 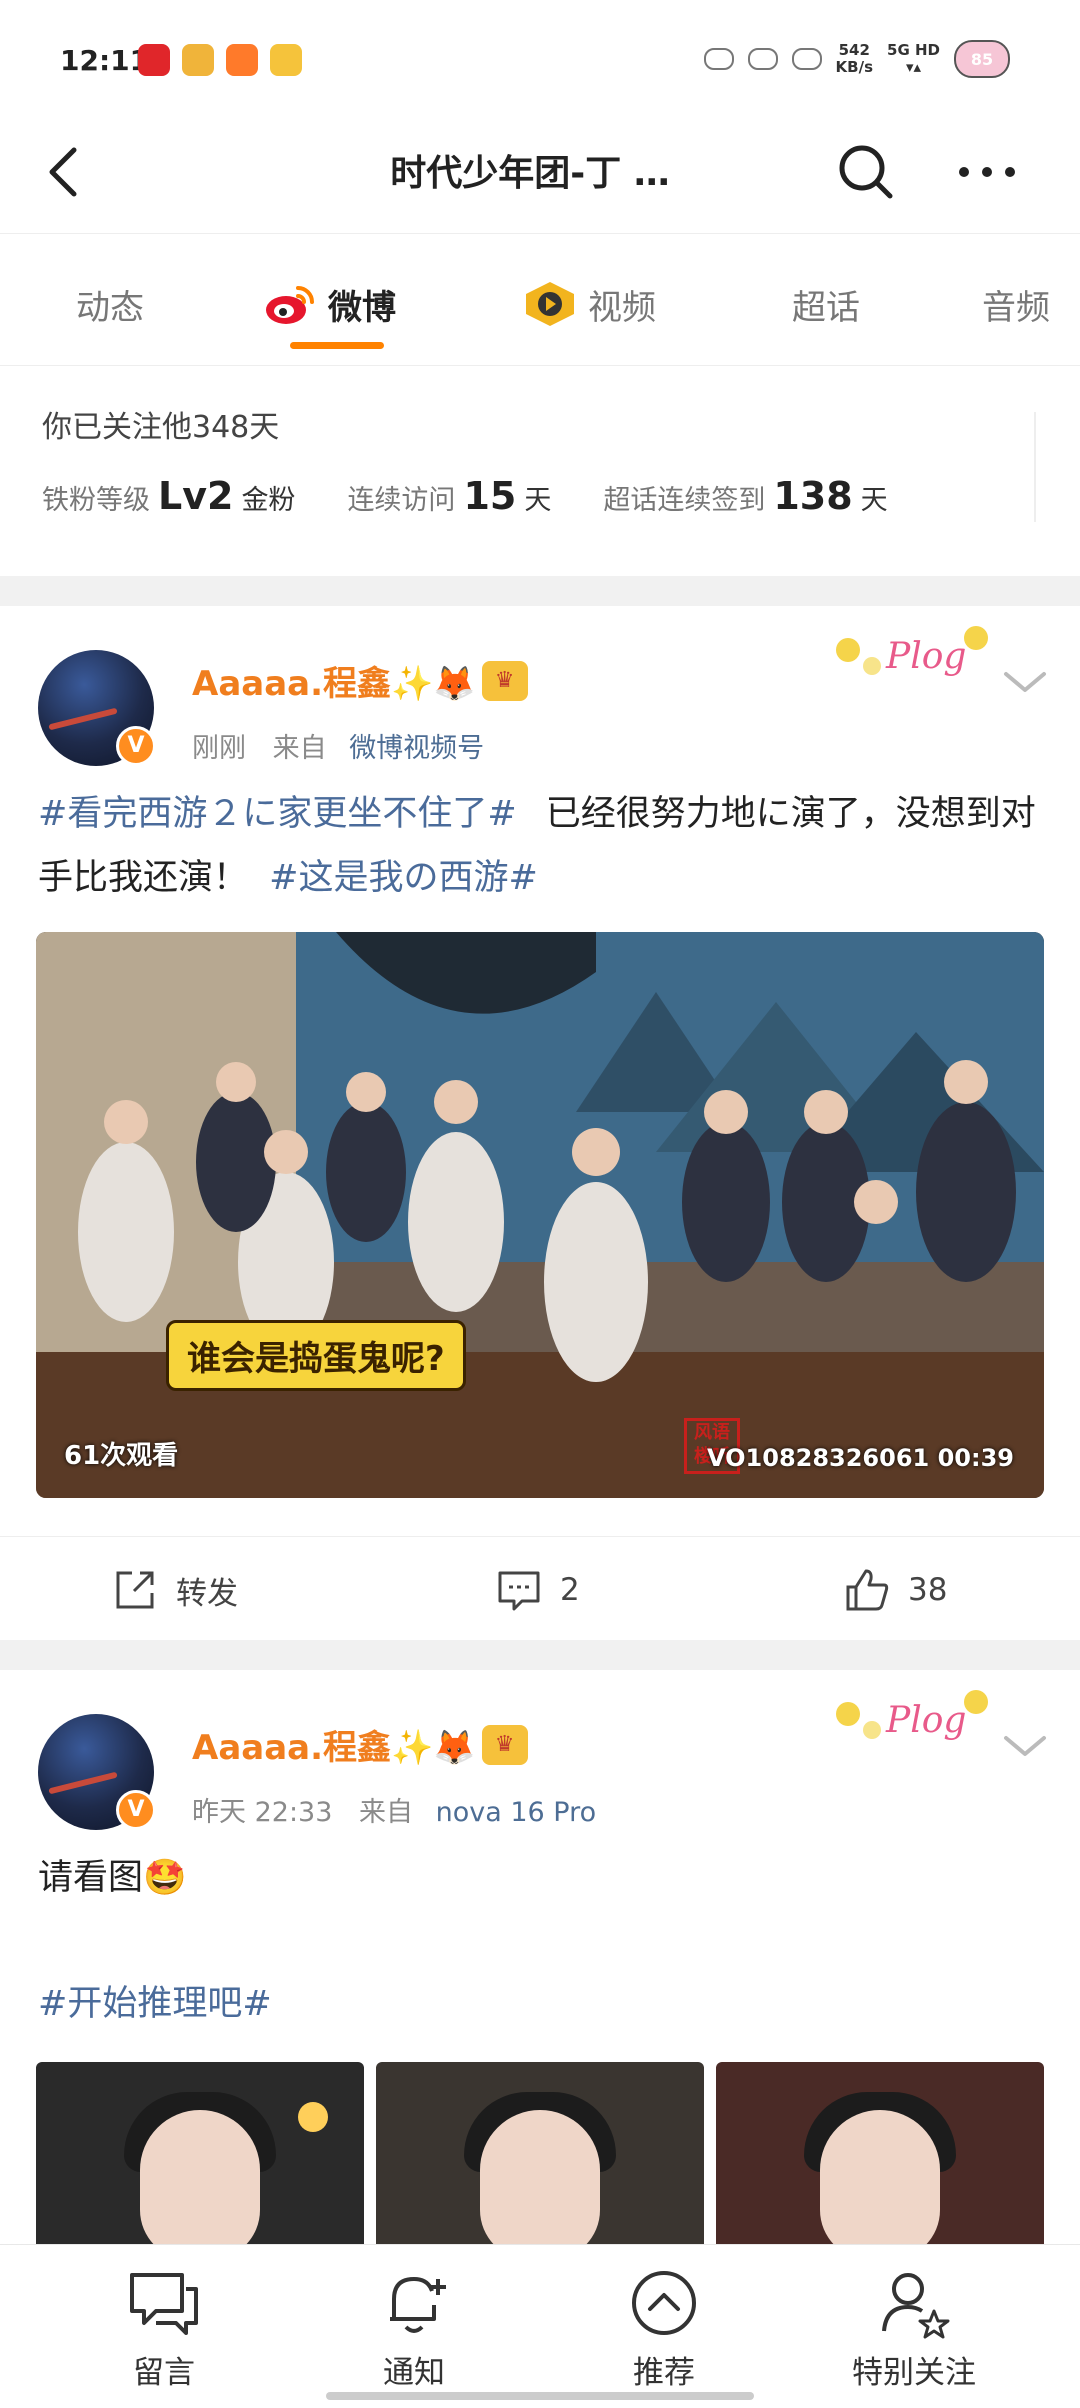 I want to click on more-button, so click(x=987, y=172).